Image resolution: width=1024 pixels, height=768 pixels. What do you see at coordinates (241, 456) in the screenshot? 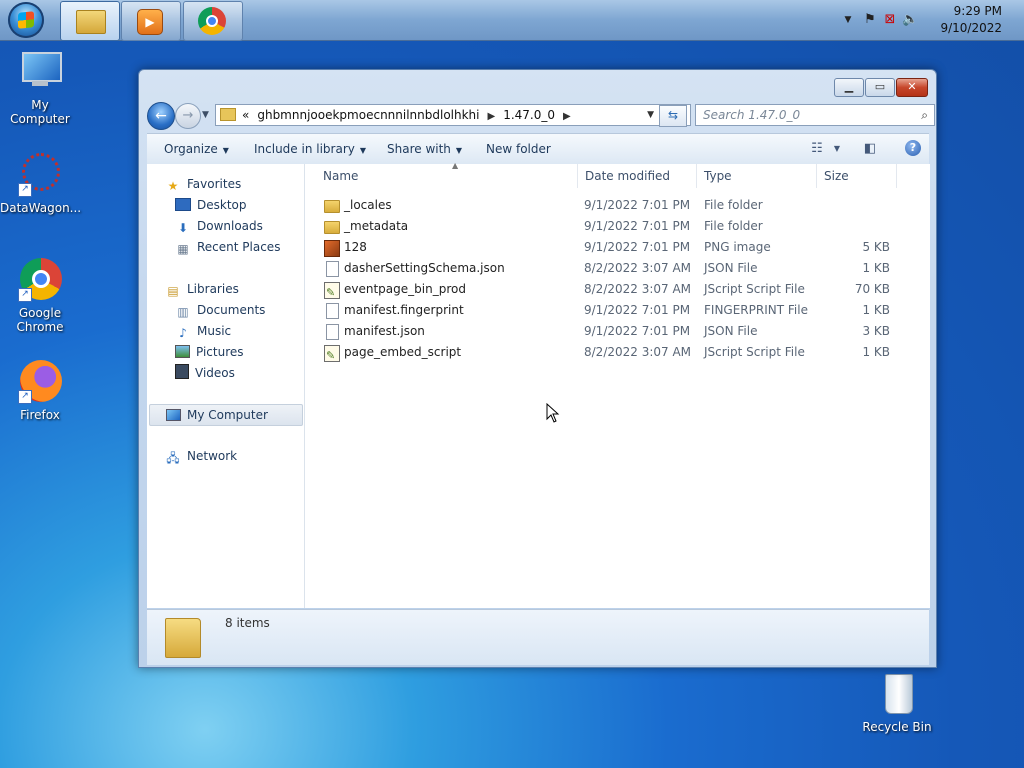
I see `nav-network: 🖧 Network` at bounding box center [241, 456].